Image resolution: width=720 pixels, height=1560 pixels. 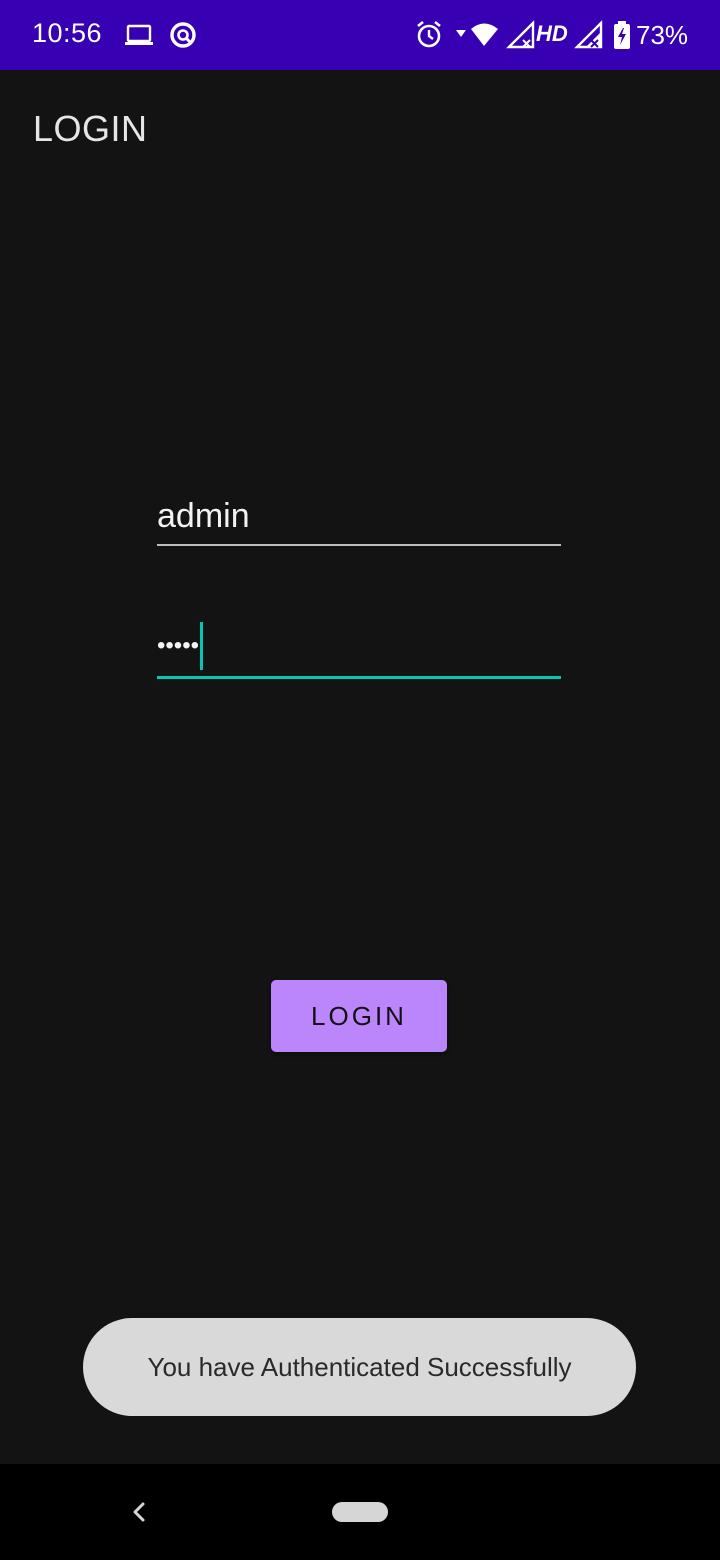 I want to click on wifi-icon: 4, so click(x=477, y=35).